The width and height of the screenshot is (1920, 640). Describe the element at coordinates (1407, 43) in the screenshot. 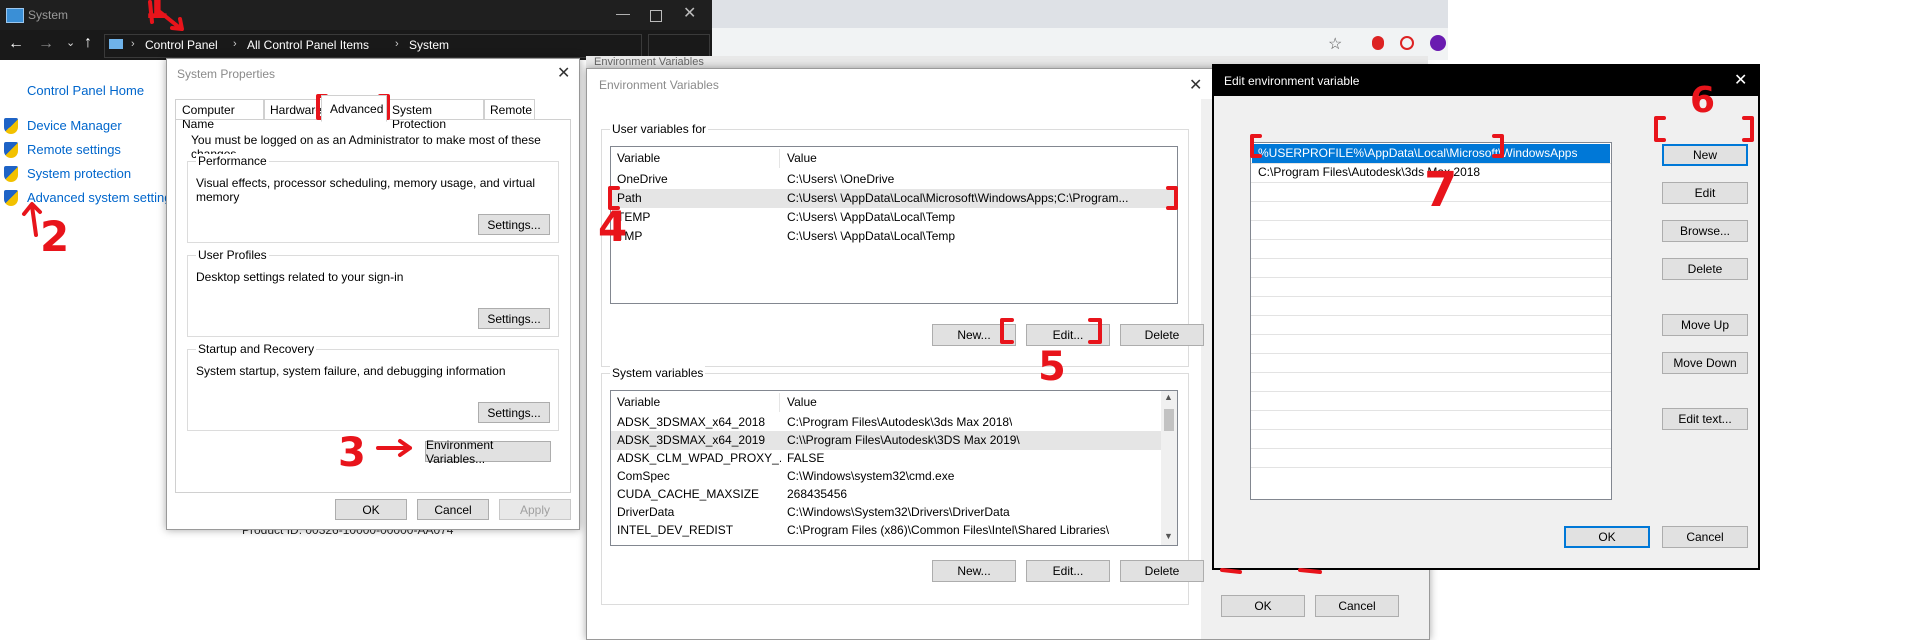

I see `record-icon` at that location.